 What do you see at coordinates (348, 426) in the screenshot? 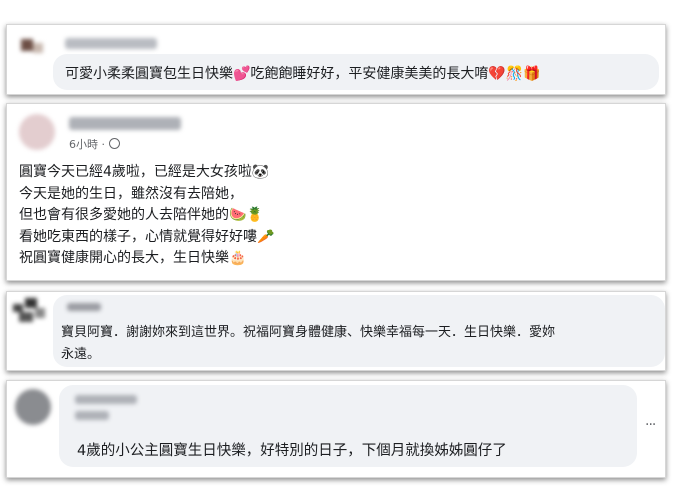
I see `comment-bubble: 4歲的小公主圓寶生日快樂，好特別的日子，下個月就換姊姊圓仔了` at bounding box center [348, 426].